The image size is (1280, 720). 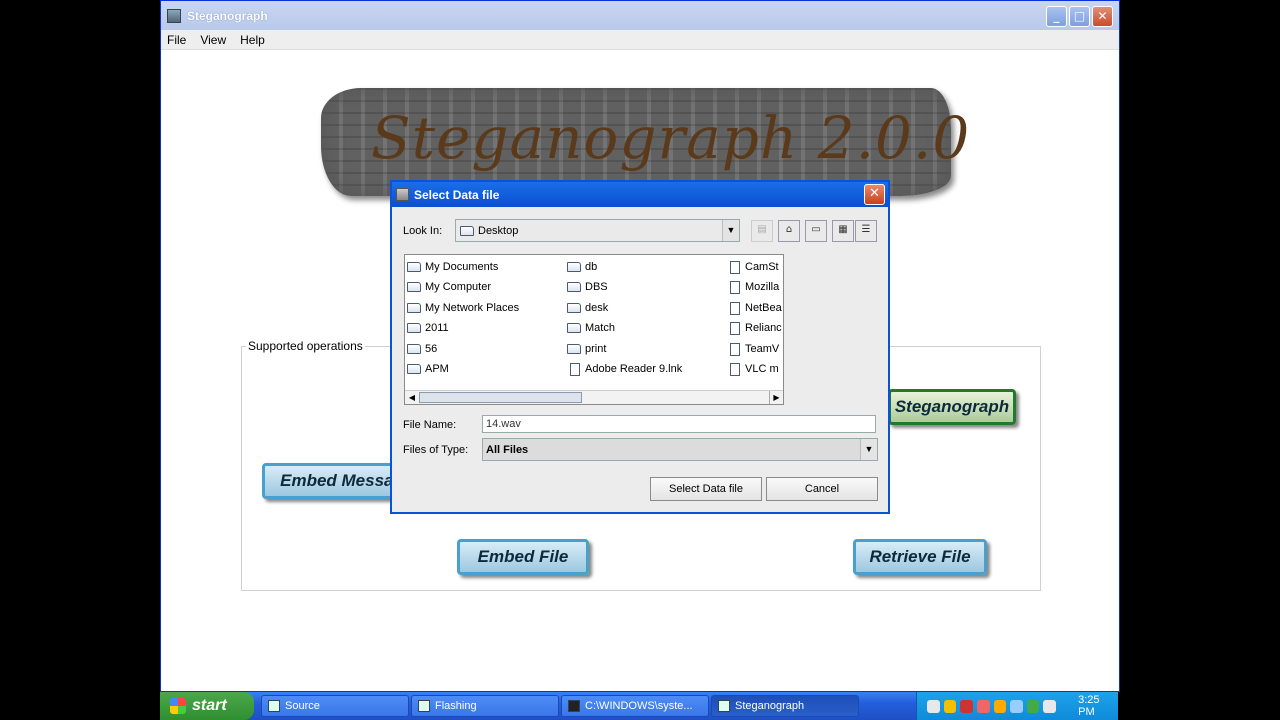 What do you see at coordinates (591, 267) in the screenshot?
I see `file-name: db` at bounding box center [591, 267].